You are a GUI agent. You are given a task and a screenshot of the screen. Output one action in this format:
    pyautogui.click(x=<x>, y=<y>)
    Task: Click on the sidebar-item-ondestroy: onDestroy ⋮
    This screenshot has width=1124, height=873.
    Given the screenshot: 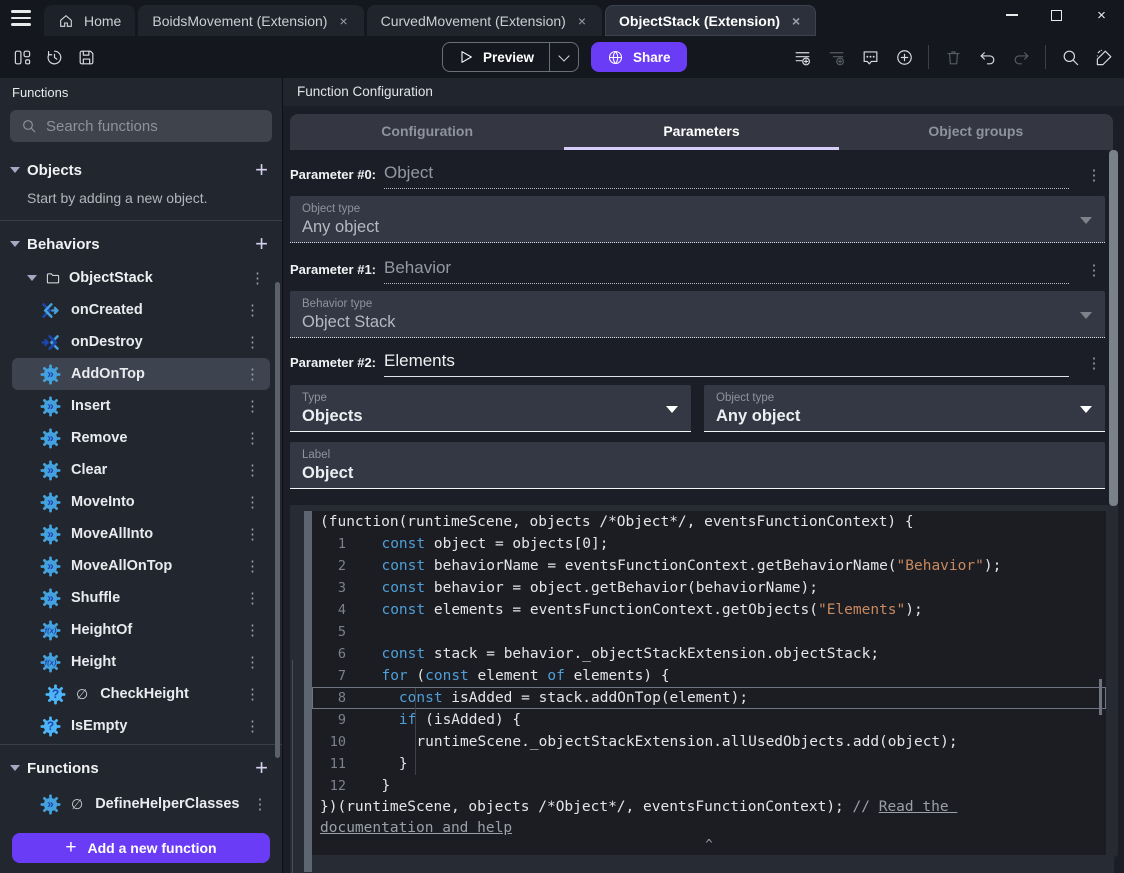 What is the action you would take?
    pyautogui.click(x=141, y=342)
    